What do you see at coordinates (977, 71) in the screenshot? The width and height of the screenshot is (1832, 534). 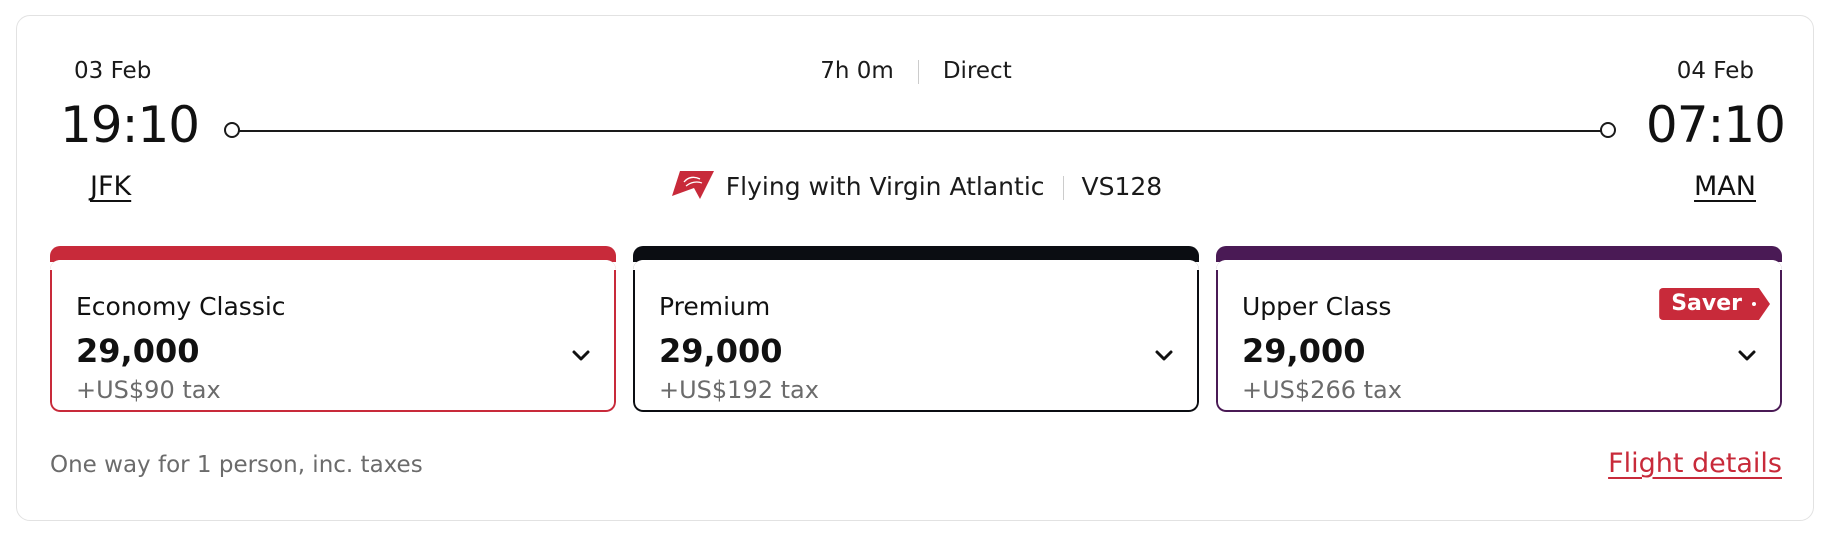 I see `stops: Direct` at bounding box center [977, 71].